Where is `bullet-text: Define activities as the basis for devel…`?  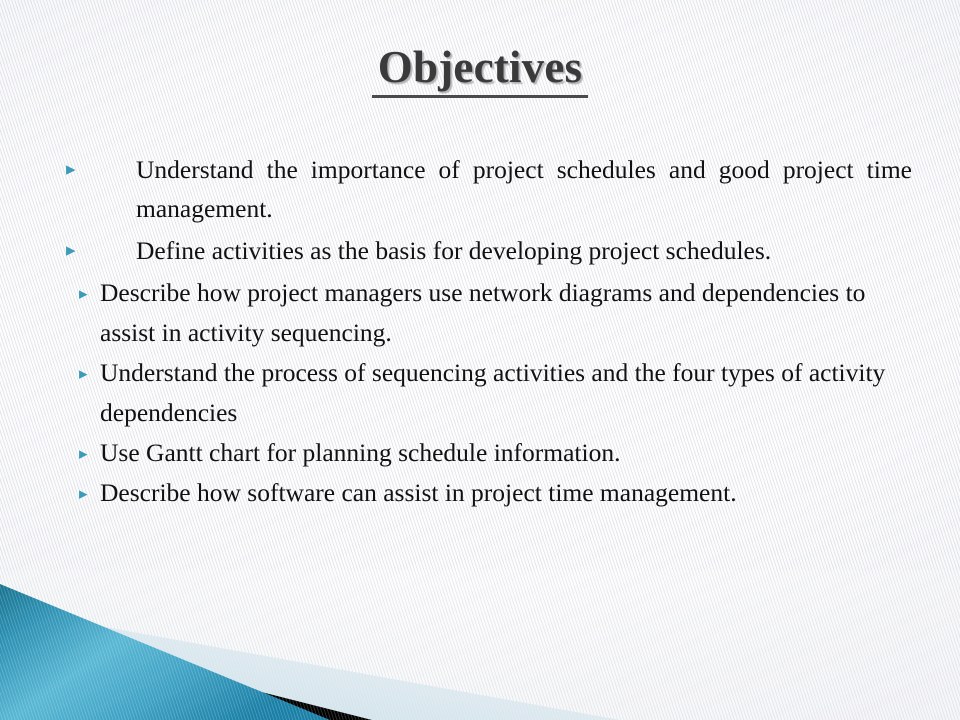
bullet-text: Define activities as the basis for devel… is located at coordinates (454, 250).